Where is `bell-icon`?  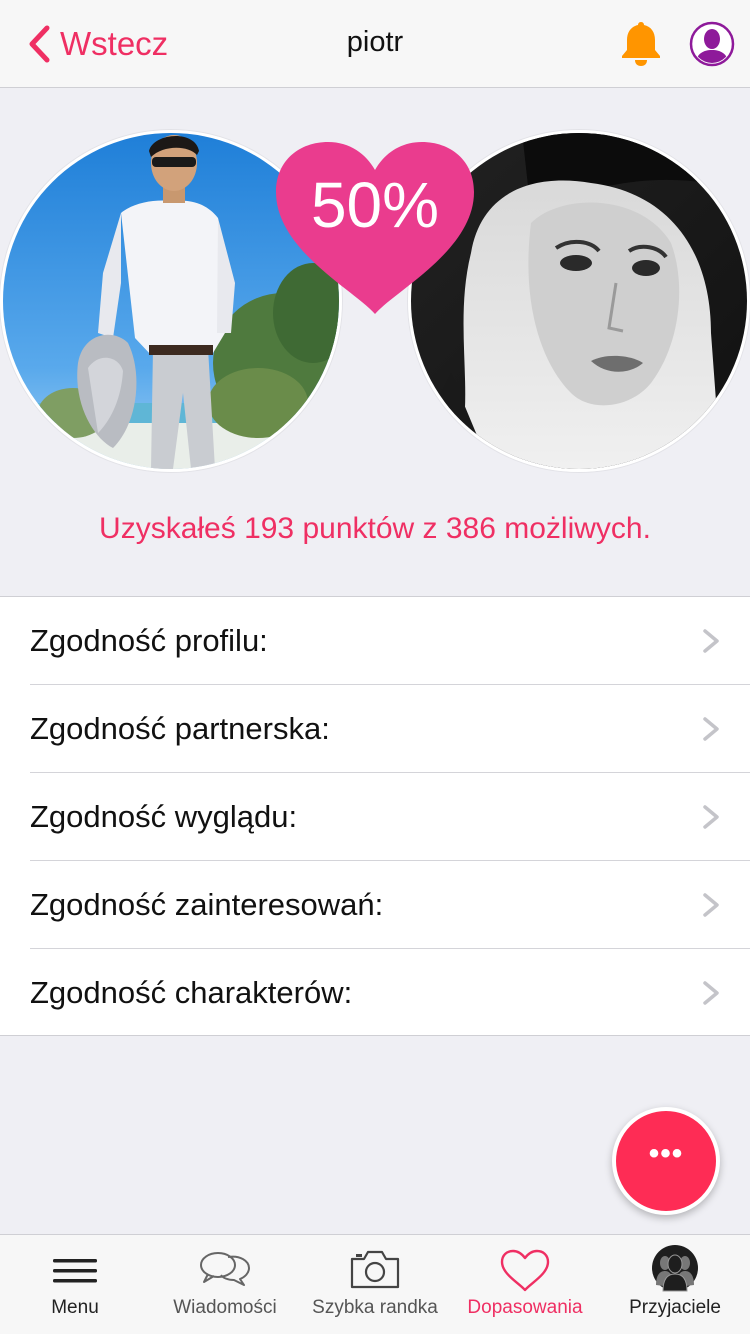
bell-icon is located at coordinates (641, 44).